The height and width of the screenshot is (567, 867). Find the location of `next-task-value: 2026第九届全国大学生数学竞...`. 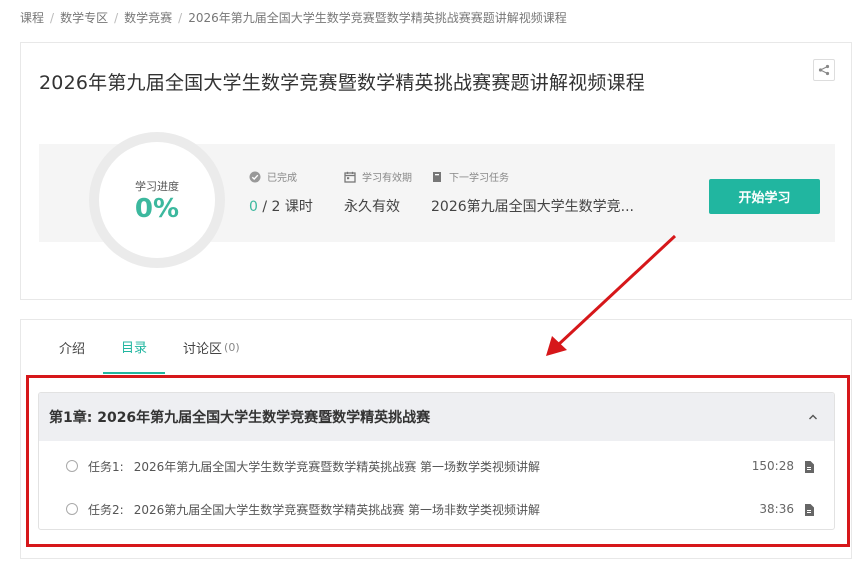

next-task-value: 2026第九届全国大学生数学竞... is located at coordinates (532, 206).